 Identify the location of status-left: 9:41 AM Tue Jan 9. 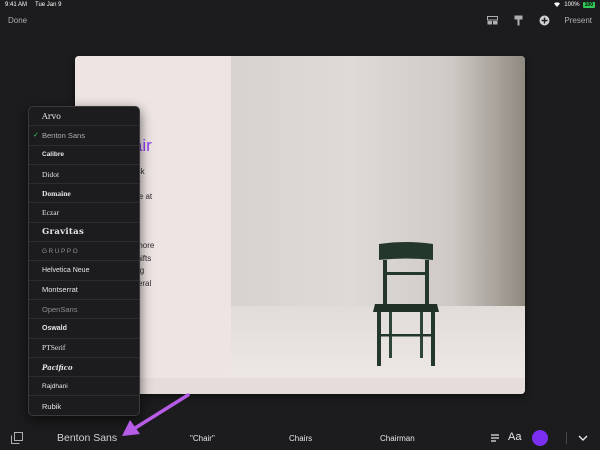
(33, 5).